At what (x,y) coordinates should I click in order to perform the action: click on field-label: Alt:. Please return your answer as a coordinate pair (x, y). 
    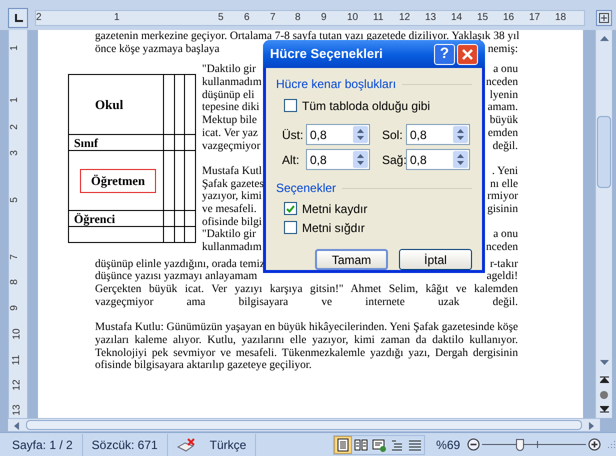
    Looking at the image, I should click on (291, 160).